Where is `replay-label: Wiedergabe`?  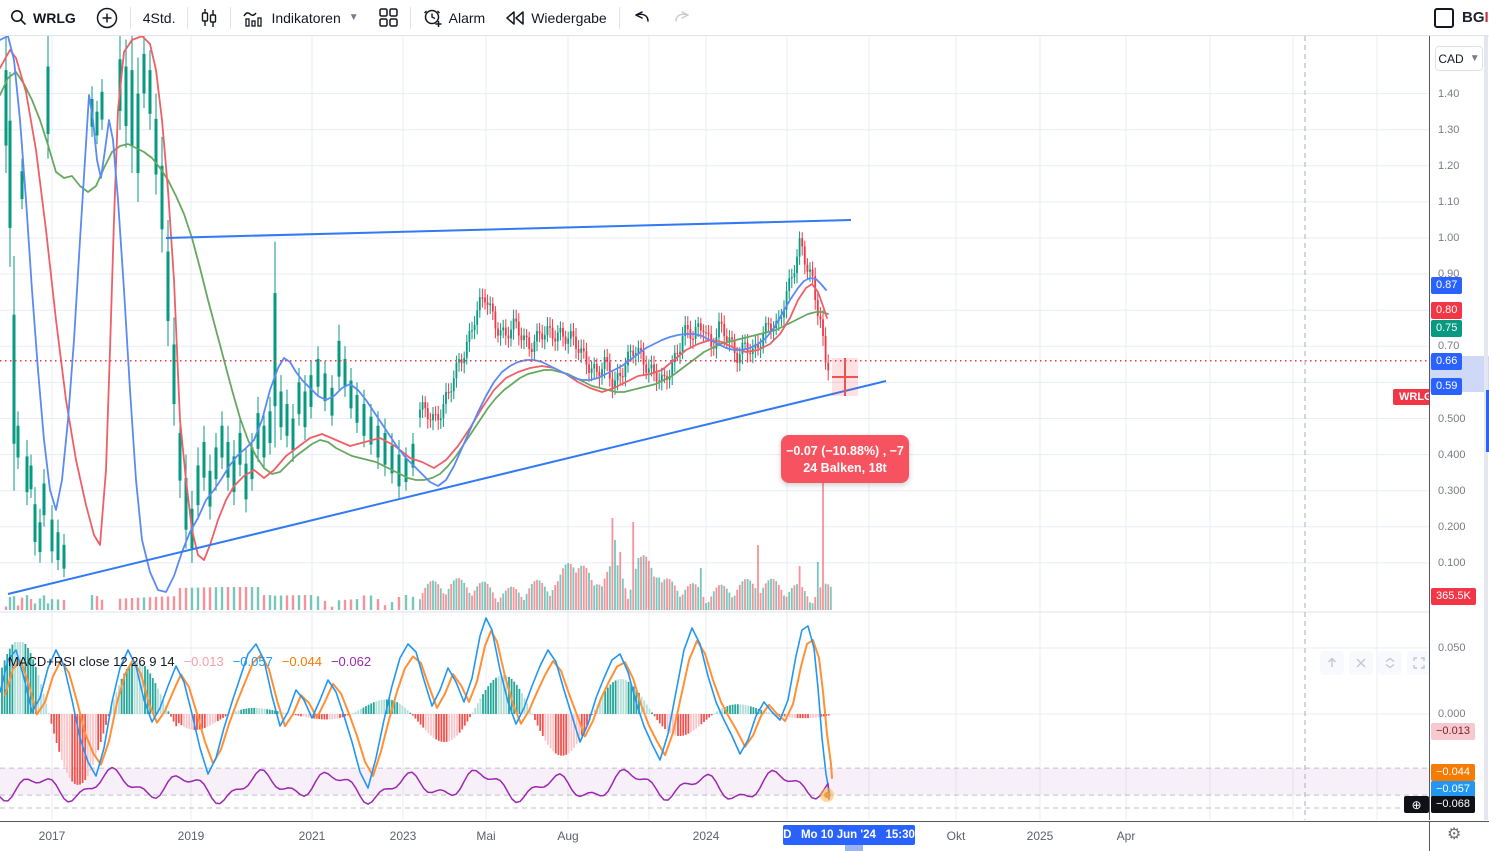
replay-label: Wiedergabe is located at coordinates (569, 17).